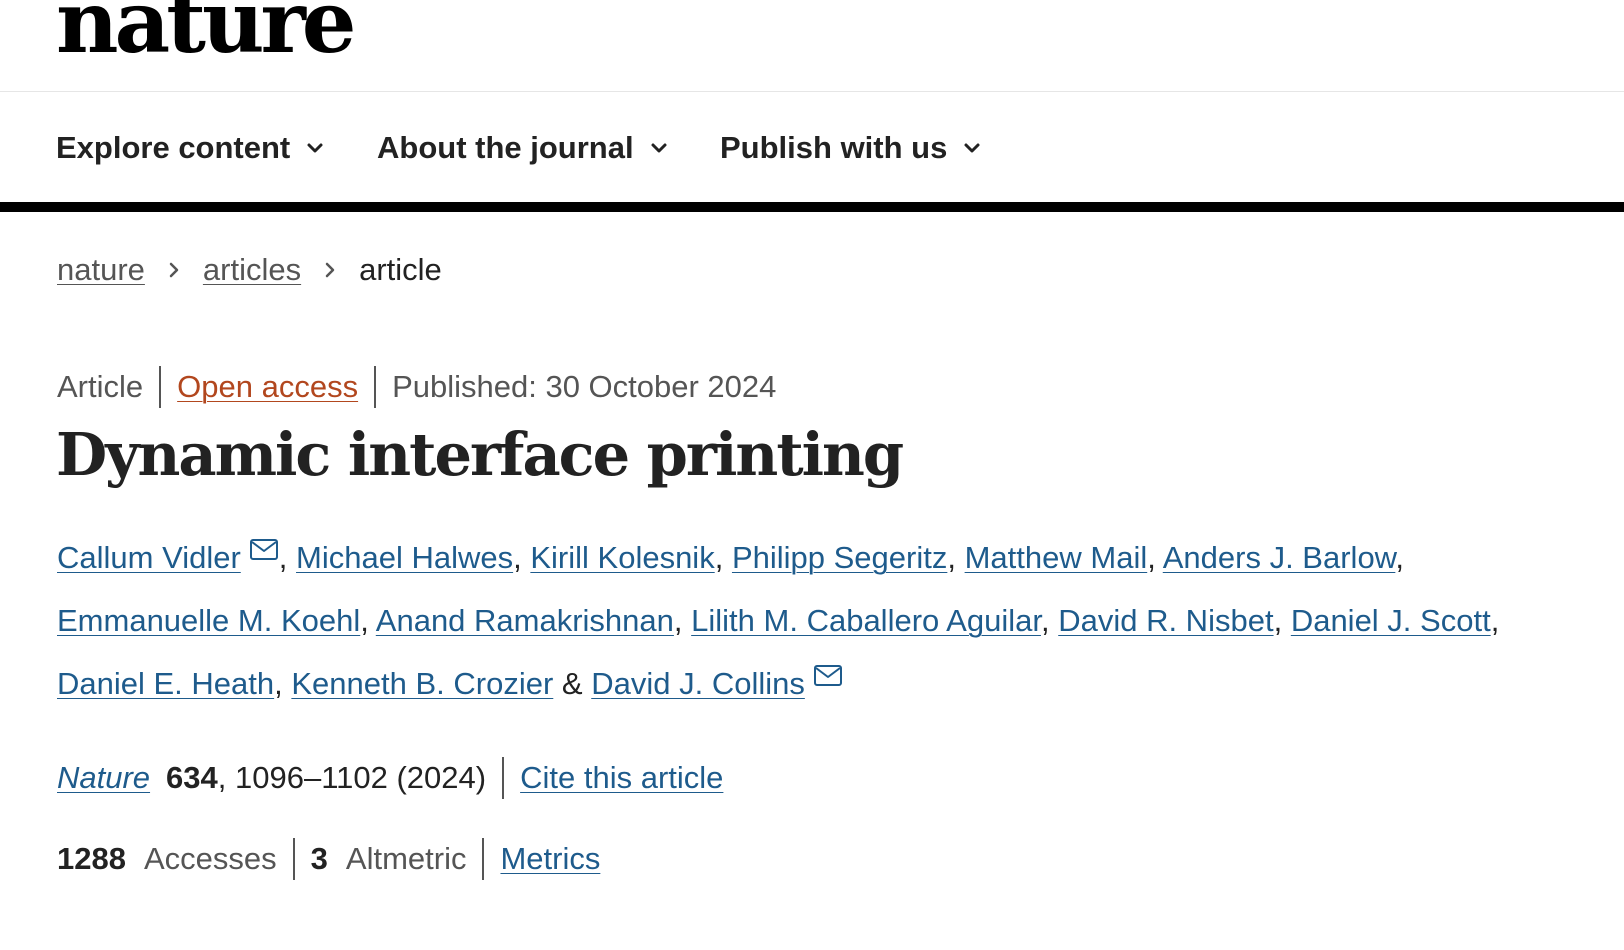  What do you see at coordinates (352, 777) in the screenshot?
I see `citation-pages-year: , 1096–1102 (2024)` at bounding box center [352, 777].